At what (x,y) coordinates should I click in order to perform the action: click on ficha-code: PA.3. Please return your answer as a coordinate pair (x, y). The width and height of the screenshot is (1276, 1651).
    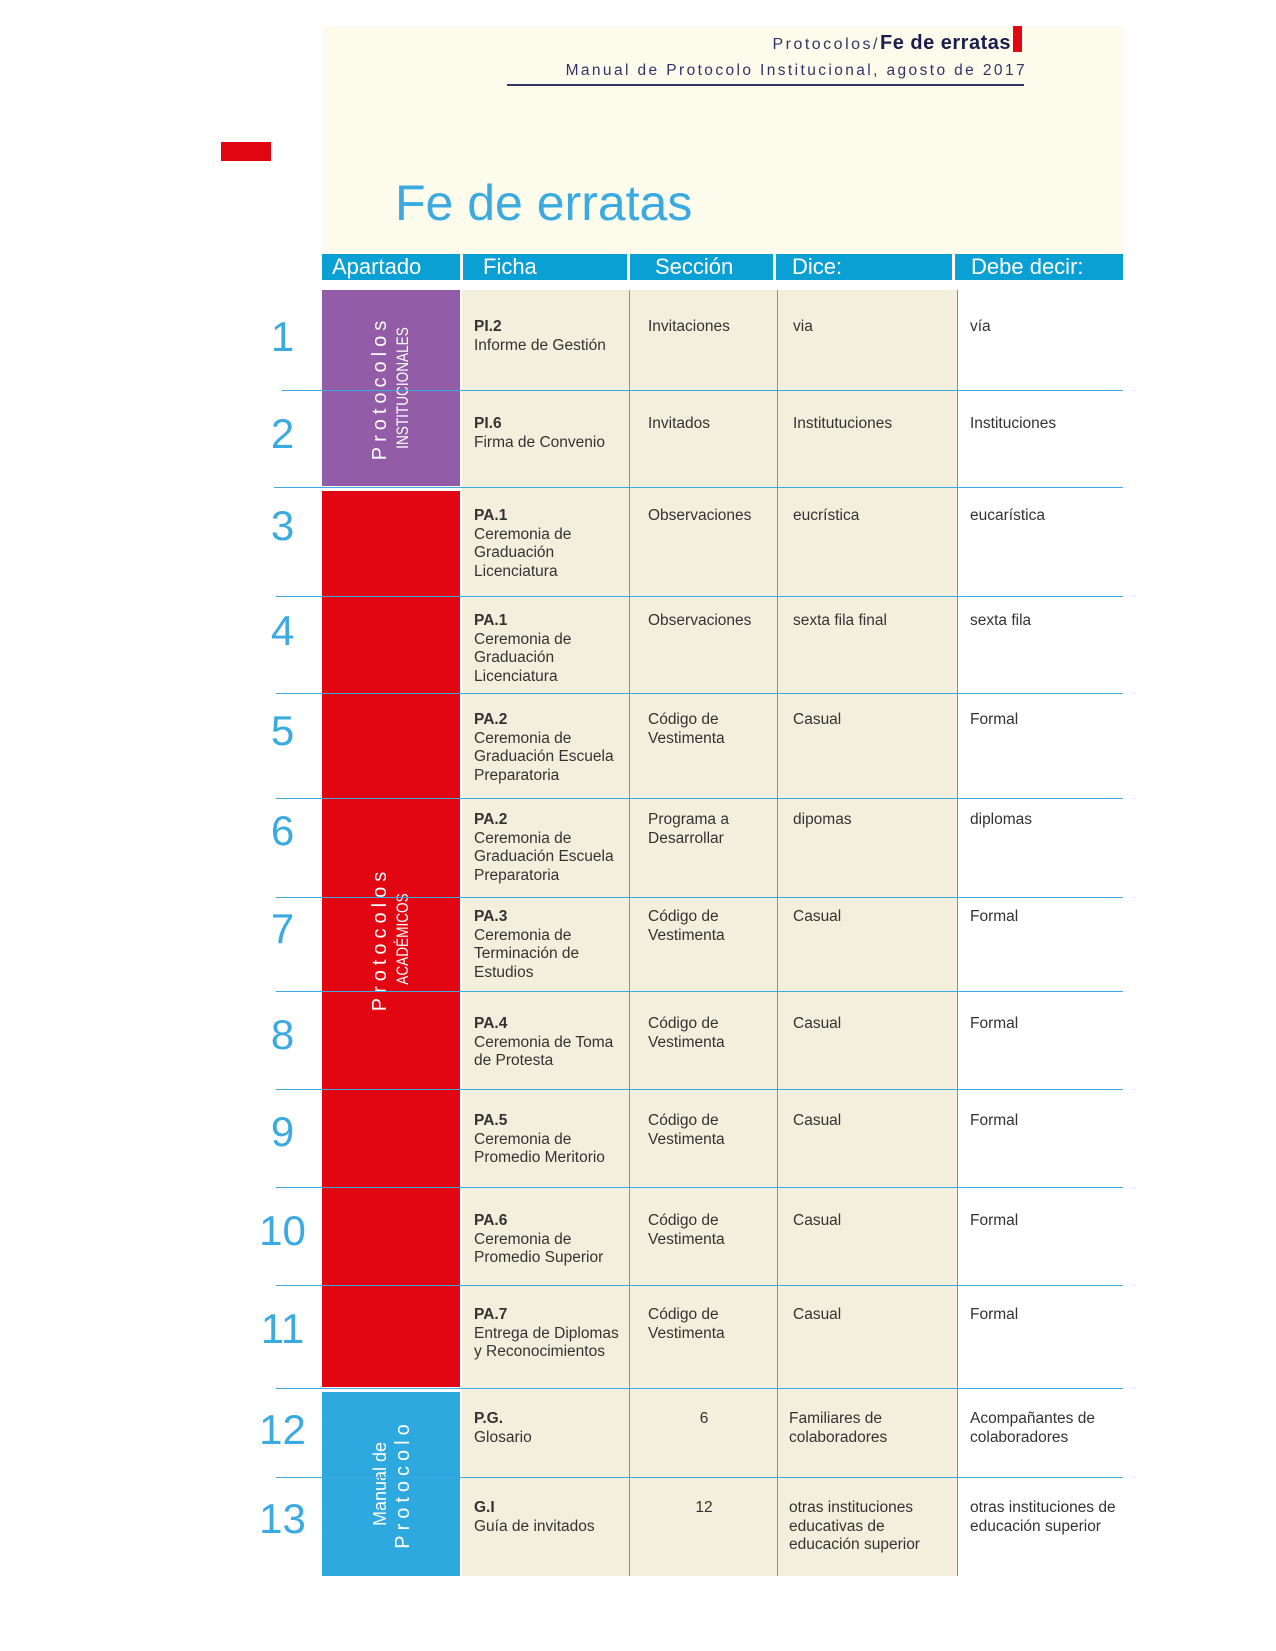
    Looking at the image, I should click on (491, 916).